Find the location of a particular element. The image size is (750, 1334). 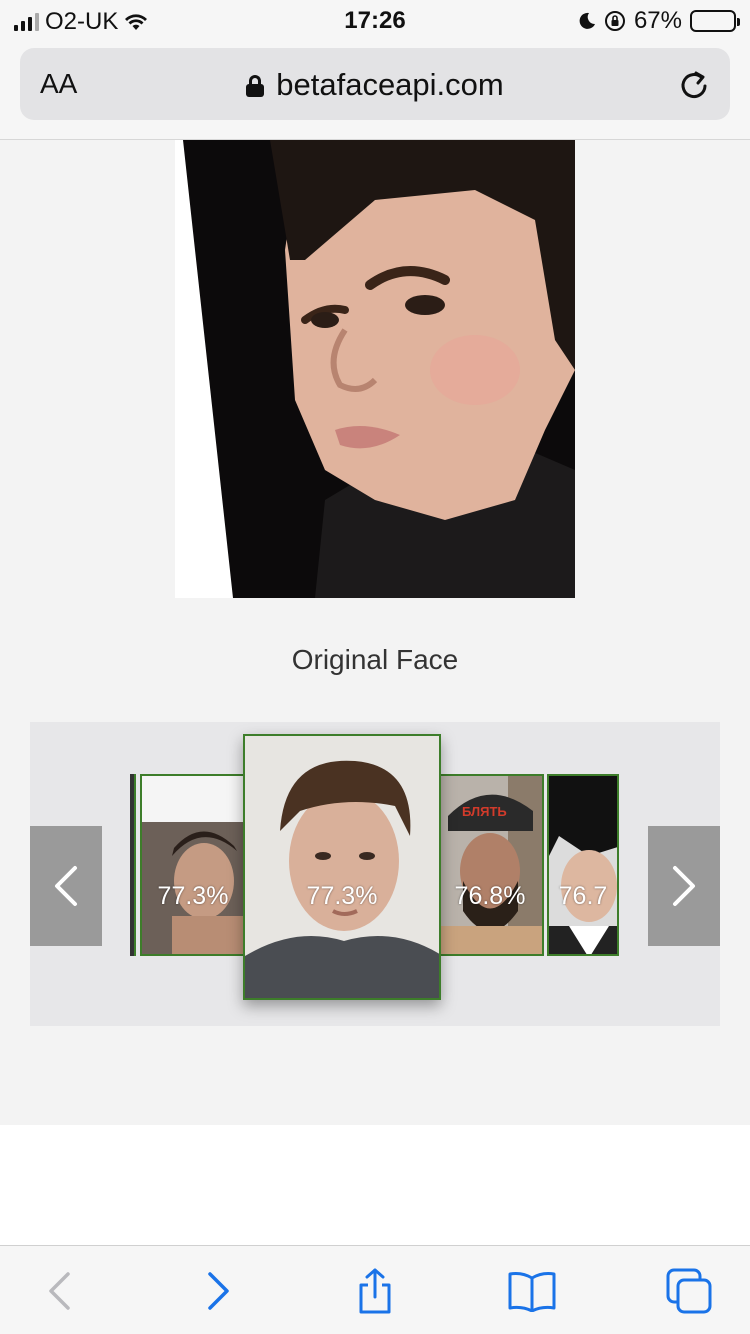

browser-header: AA betafaceapi.com is located at coordinates (375, 91).